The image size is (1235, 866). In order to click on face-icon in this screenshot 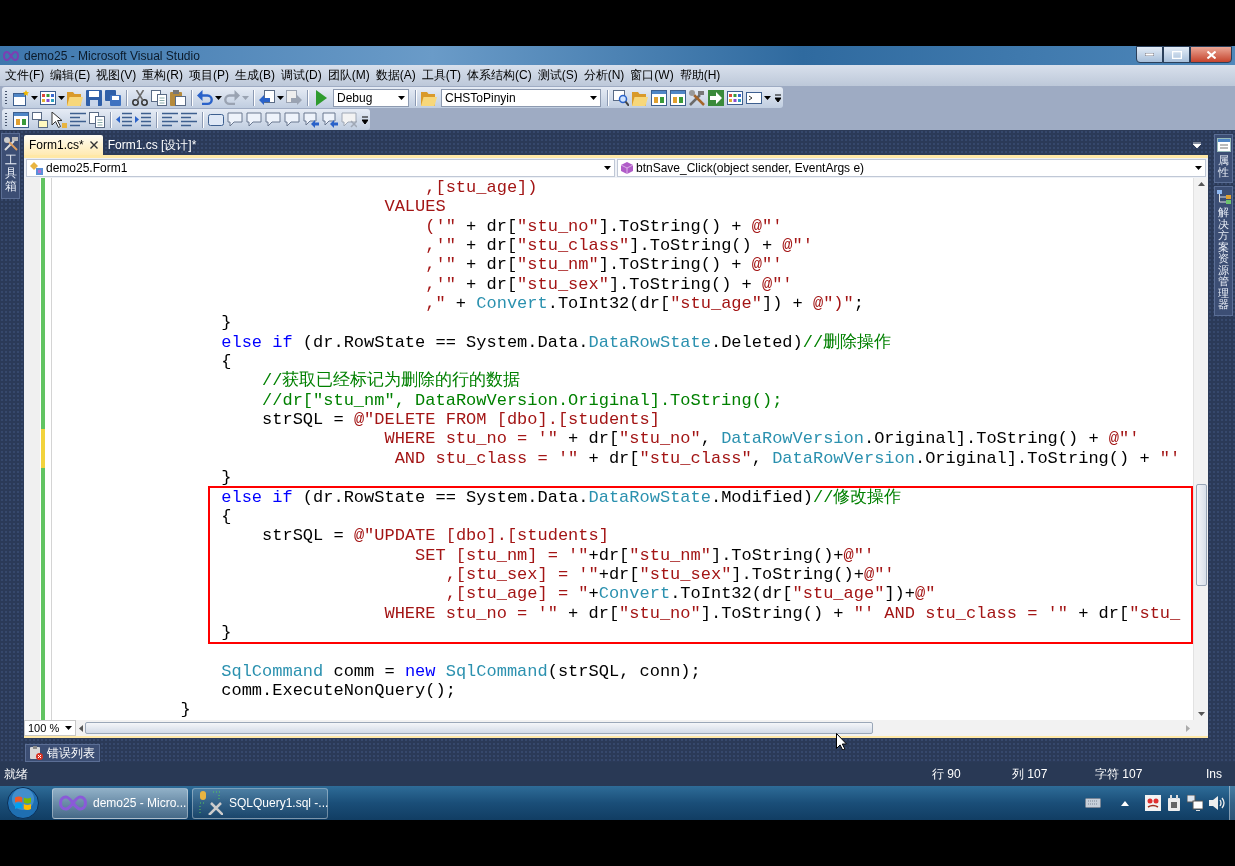, I will do `click(1153, 803)`.